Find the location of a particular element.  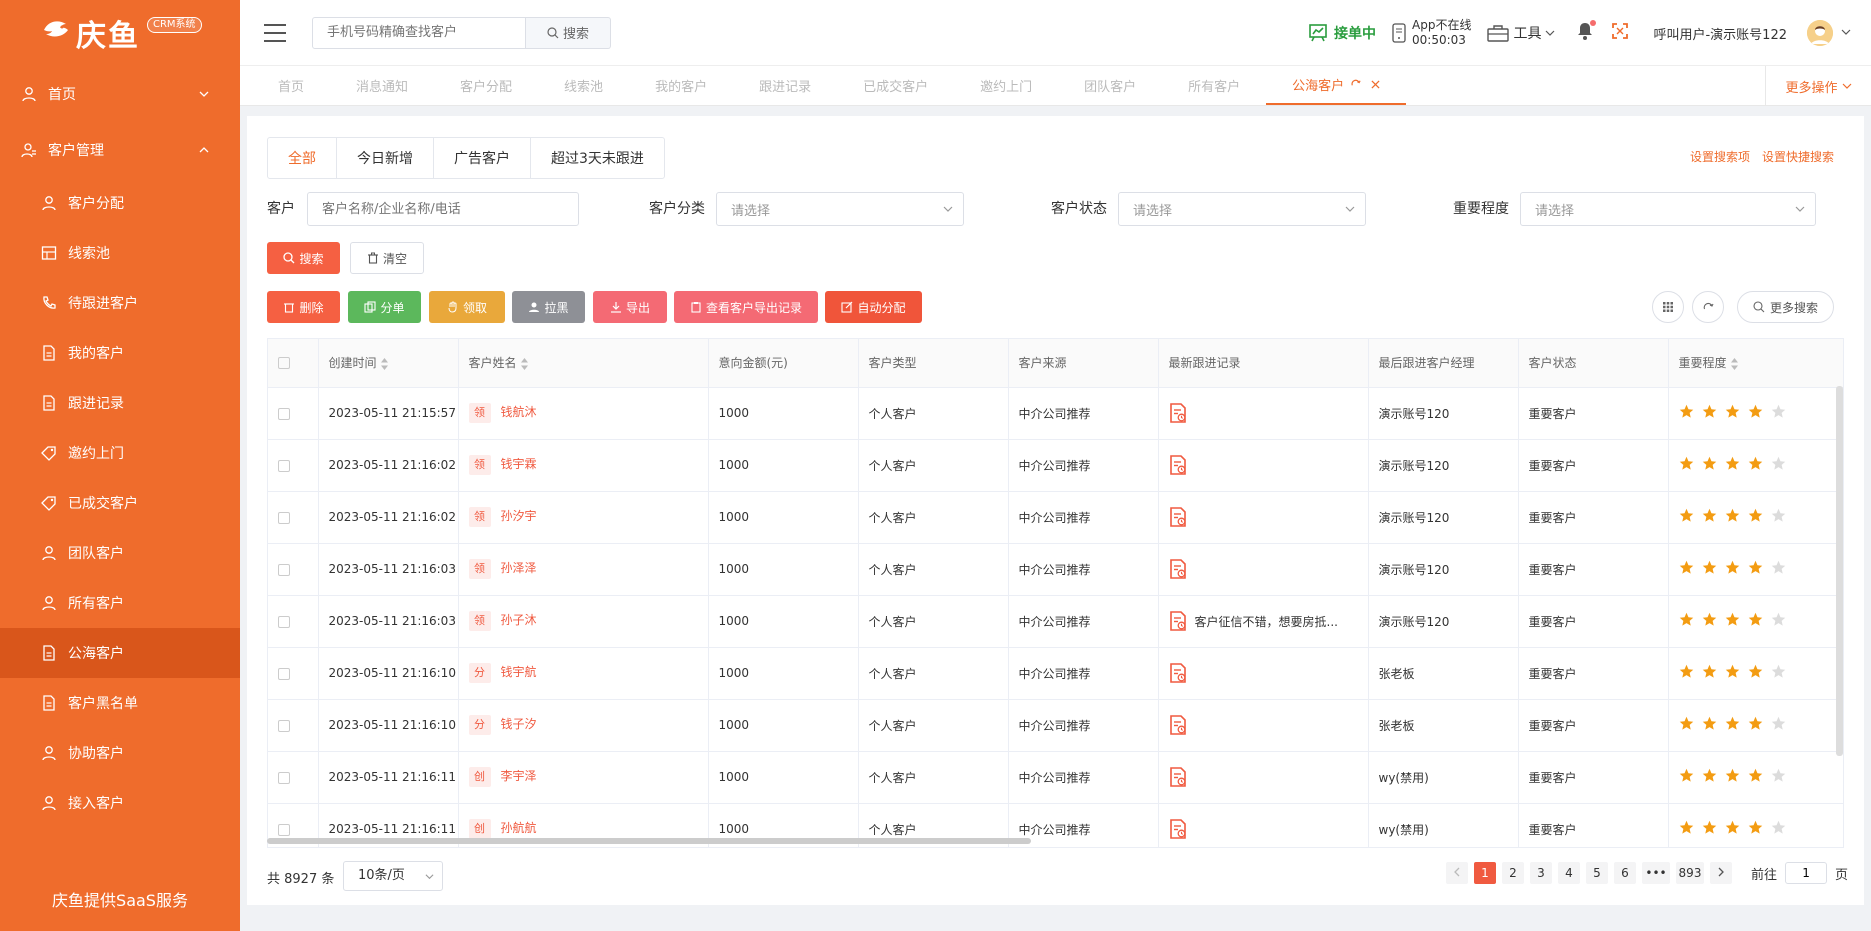

set-quick-search-link: 设置快捷搜索 is located at coordinates (1798, 156).